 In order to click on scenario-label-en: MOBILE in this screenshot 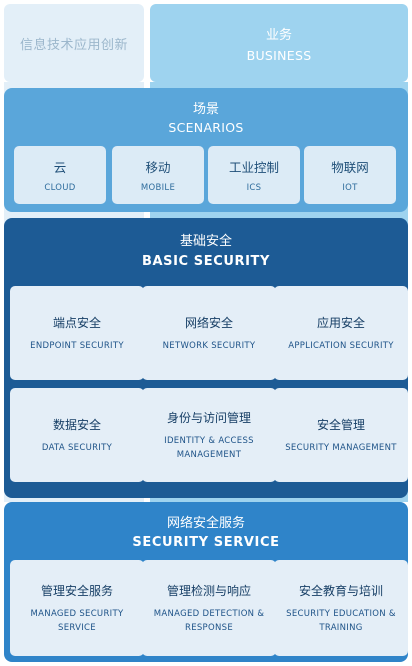, I will do `click(158, 188)`.